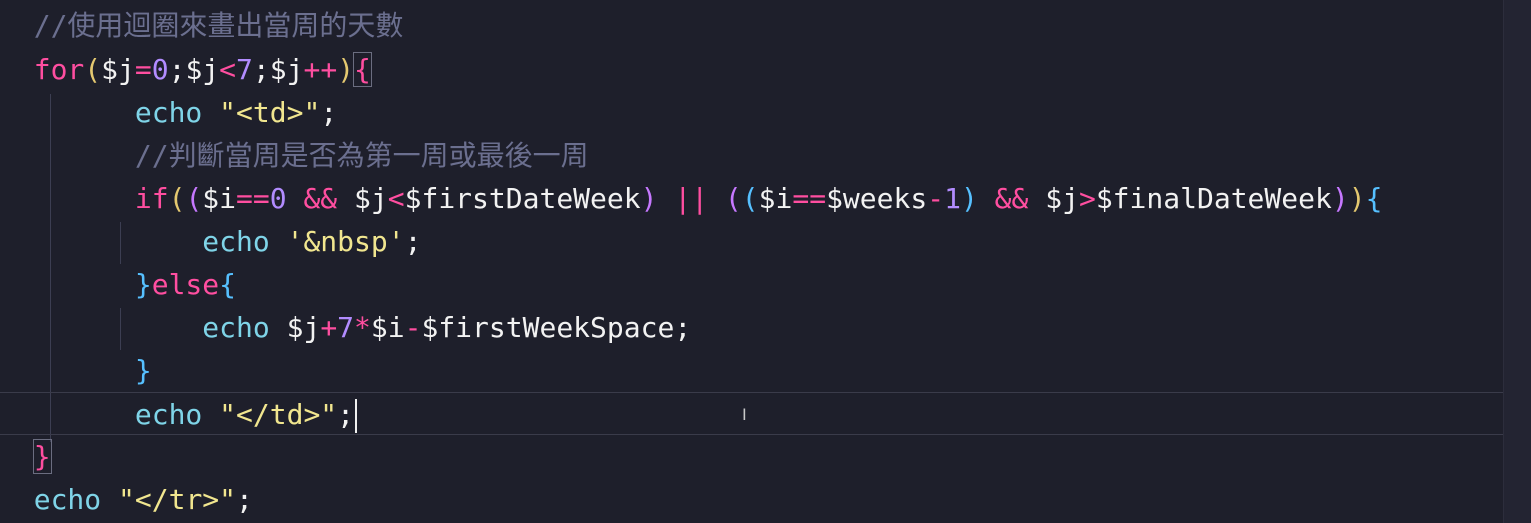 The width and height of the screenshot is (1531, 523). What do you see at coordinates (751, 456) in the screenshot?
I see `code-line-11: }` at bounding box center [751, 456].